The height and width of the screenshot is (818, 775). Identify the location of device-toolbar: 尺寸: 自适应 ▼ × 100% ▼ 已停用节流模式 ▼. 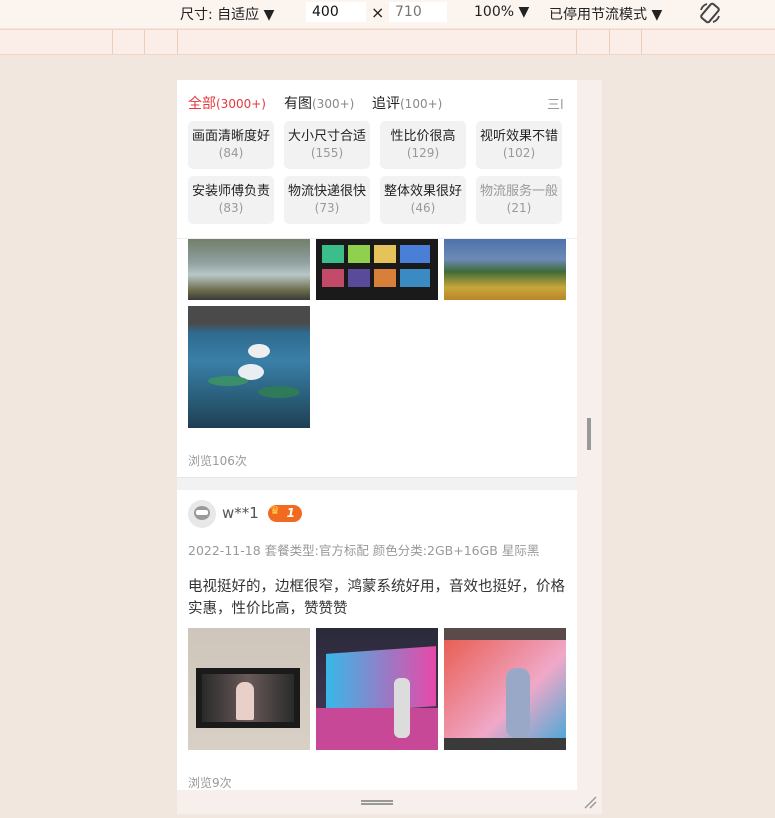
(387, 14).